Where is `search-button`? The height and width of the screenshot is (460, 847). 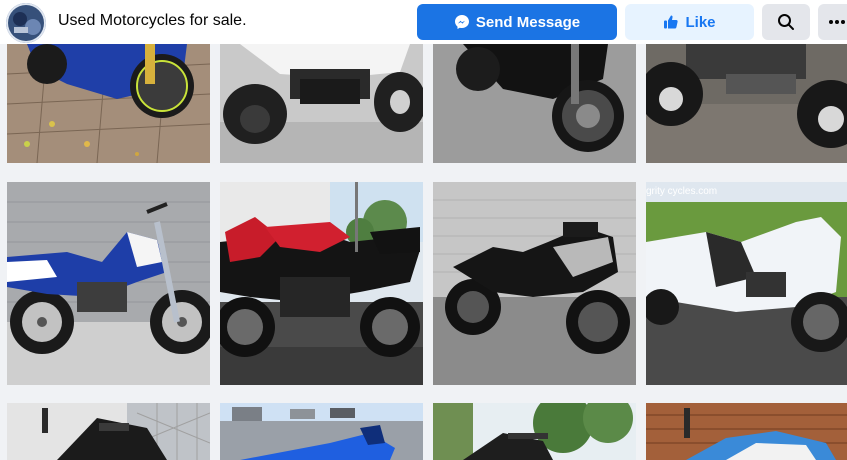
search-button is located at coordinates (786, 22).